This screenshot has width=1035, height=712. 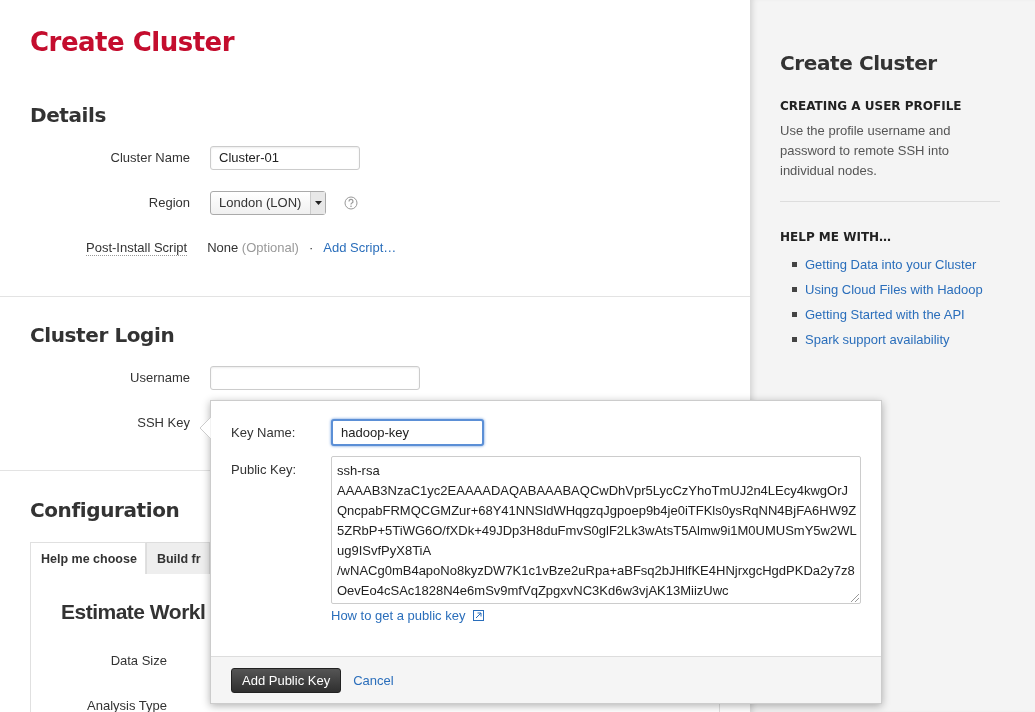 What do you see at coordinates (68, 115) in the screenshot?
I see `section-heading: Details` at bounding box center [68, 115].